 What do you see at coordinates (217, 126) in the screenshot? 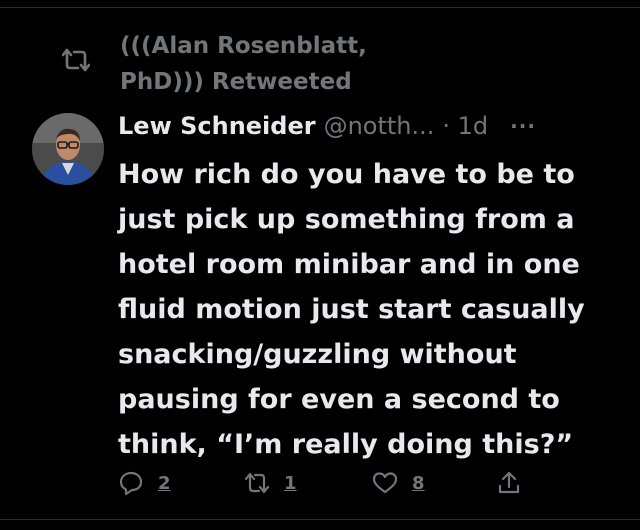
I see `author-name: Lew Schneider` at bounding box center [217, 126].